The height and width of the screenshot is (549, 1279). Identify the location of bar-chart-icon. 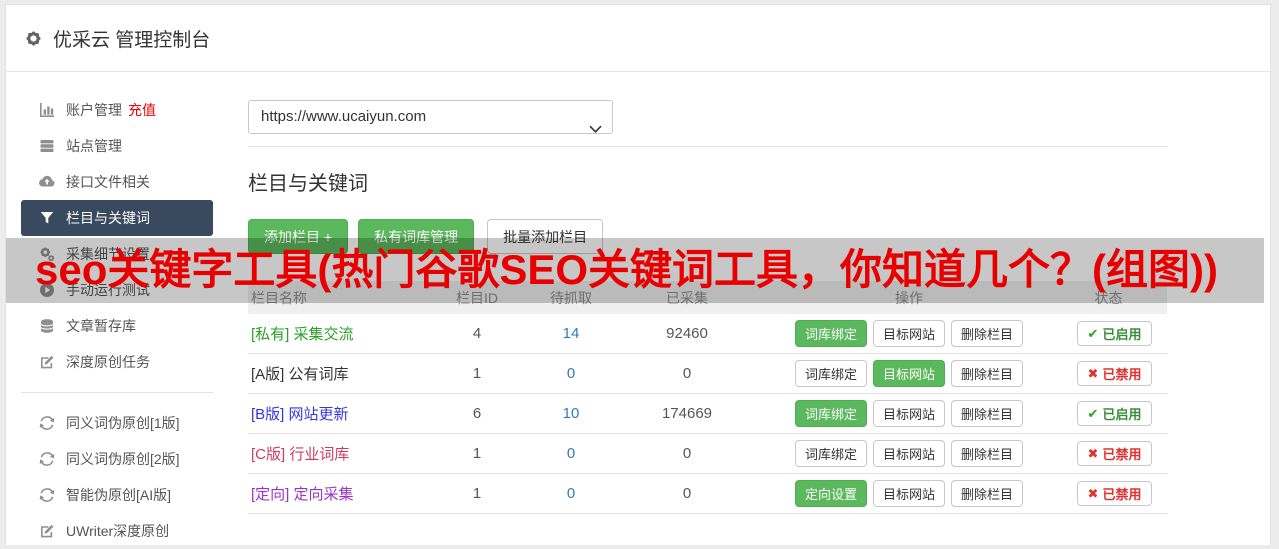
(47, 110).